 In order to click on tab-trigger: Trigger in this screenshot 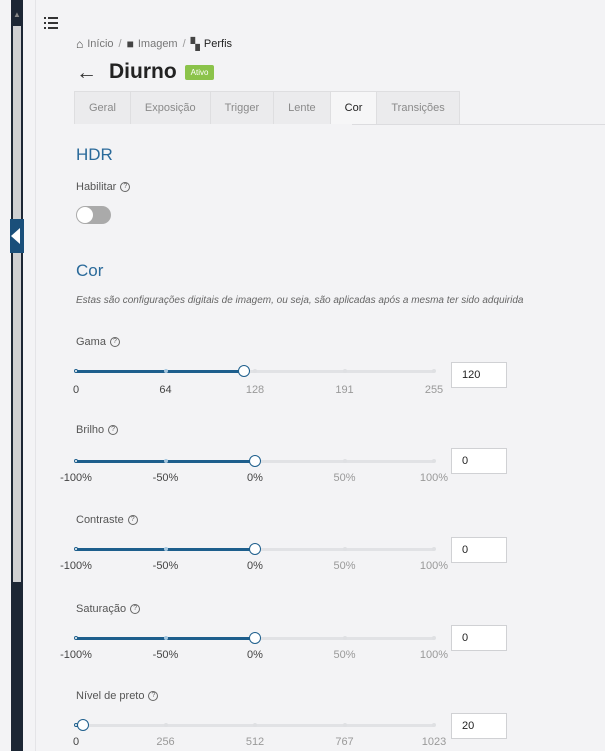, I will do `click(242, 107)`.